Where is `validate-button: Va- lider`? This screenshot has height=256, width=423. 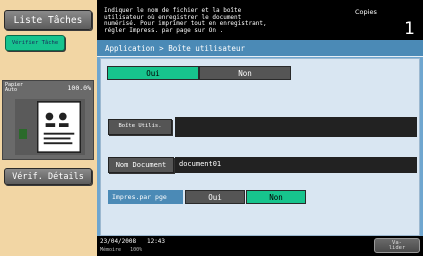
validate-button: Va- lider is located at coordinates (397, 245).